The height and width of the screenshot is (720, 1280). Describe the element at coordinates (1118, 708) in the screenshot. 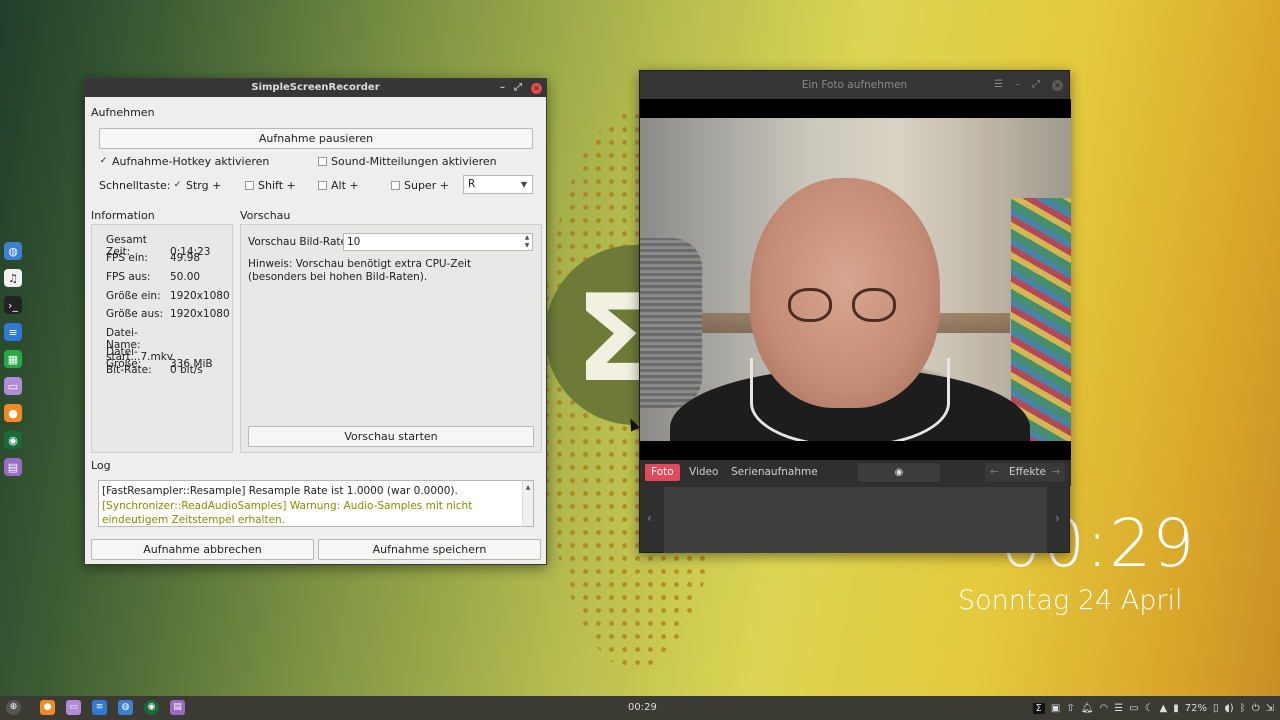

I see `menu-icon: ☰` at that location.